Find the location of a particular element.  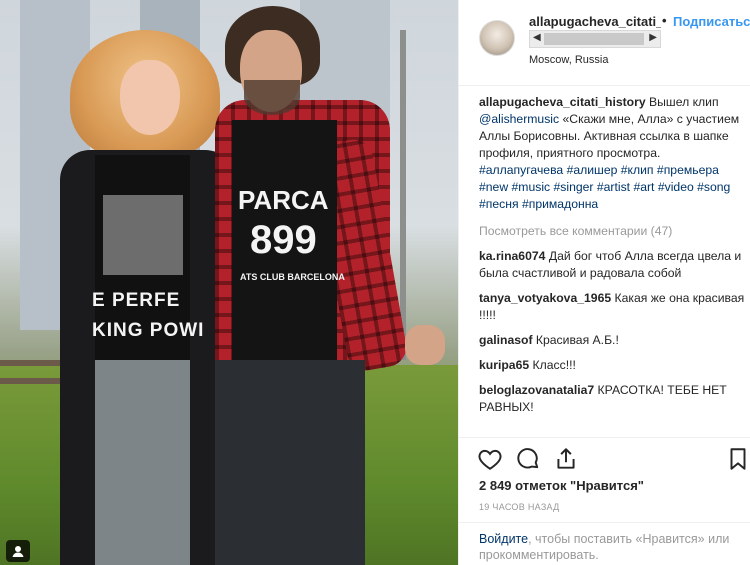

scroll-right-icon: ▶ is located at coordinates (653, 37).